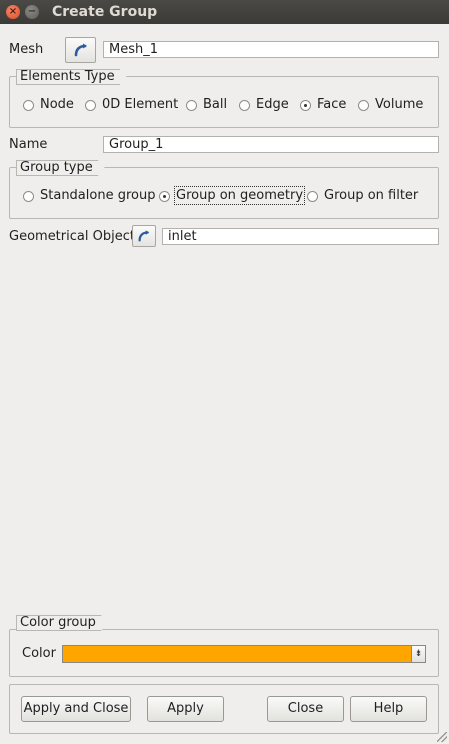  I want to click on radio-group-on-filter, so click(312, 196).